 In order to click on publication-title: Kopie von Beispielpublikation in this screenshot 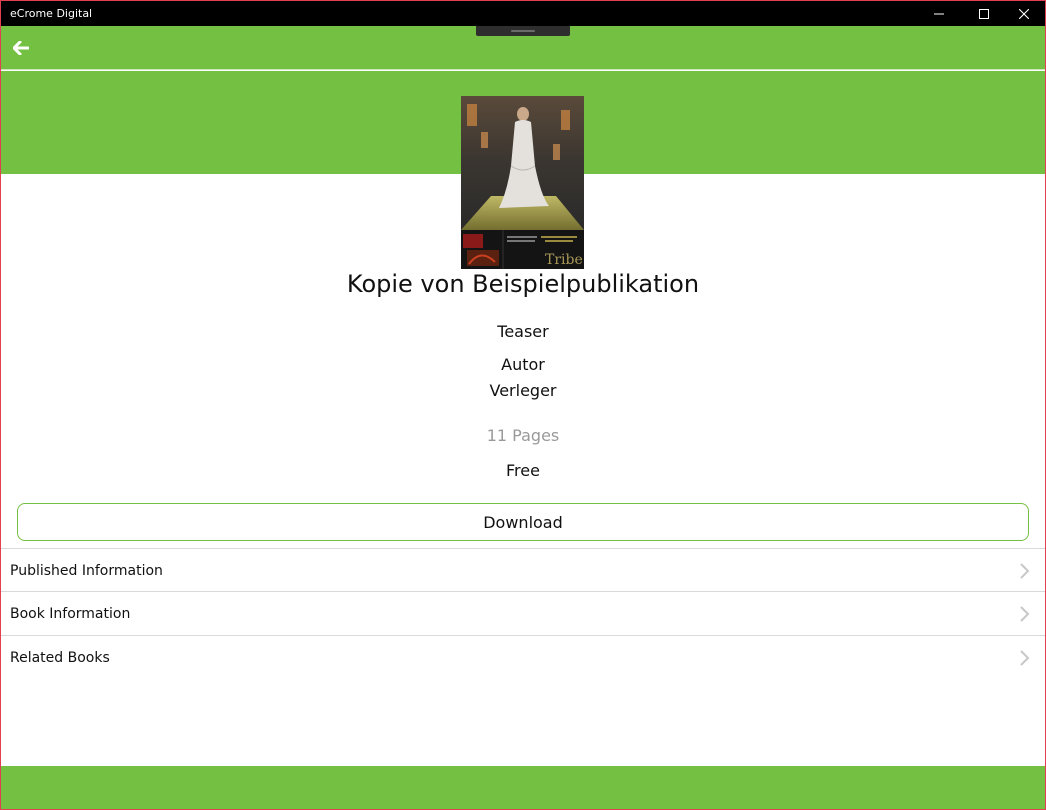, I will do `click(523, 284)`.